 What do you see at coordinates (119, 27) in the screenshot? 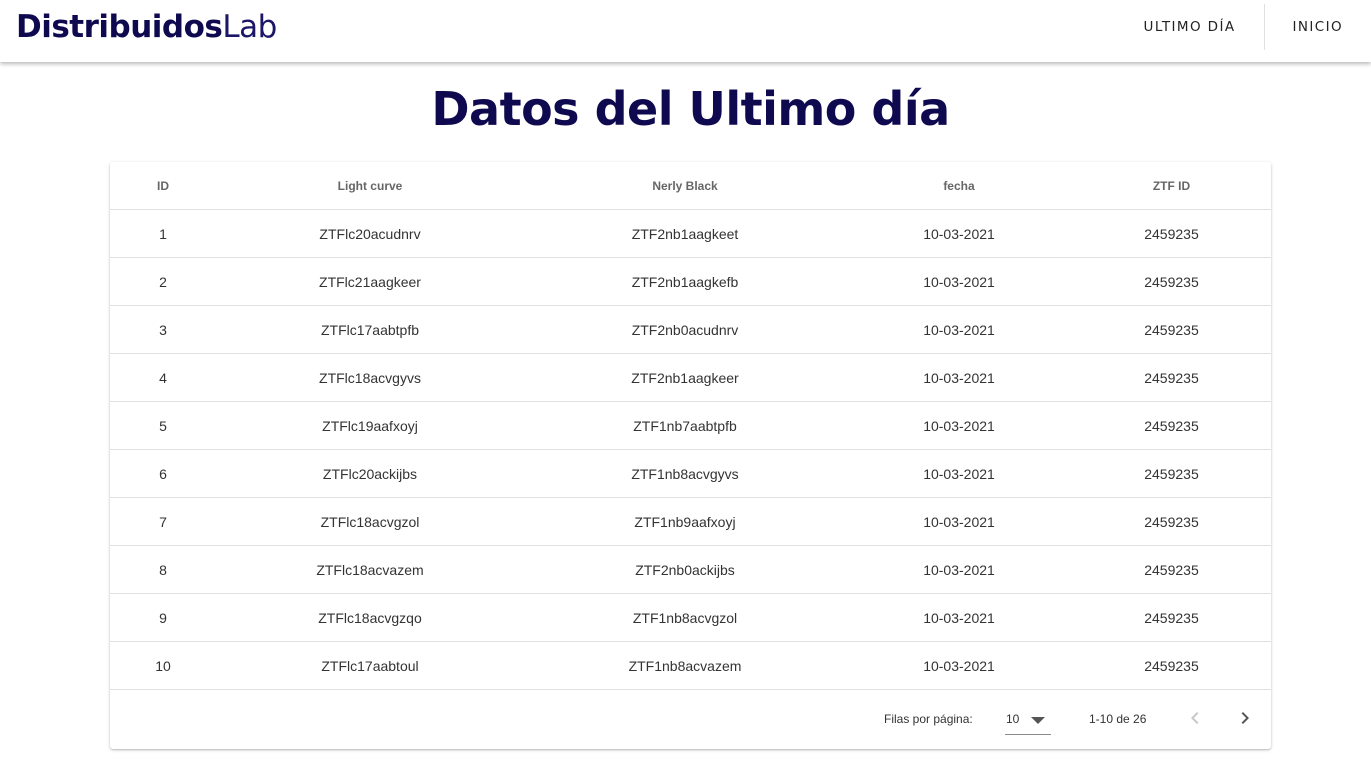
I see `brand-name-bold: Distribuidos` at bounding box center [119, 27].